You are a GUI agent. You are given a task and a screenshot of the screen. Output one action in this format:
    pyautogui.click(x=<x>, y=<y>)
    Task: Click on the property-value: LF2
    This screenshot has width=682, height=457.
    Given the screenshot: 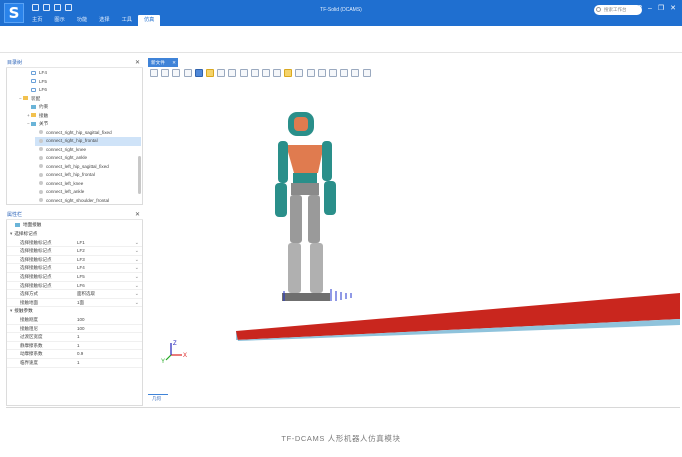 What is the action you would take?
    pyautogui.click(x=81, y=251)
    